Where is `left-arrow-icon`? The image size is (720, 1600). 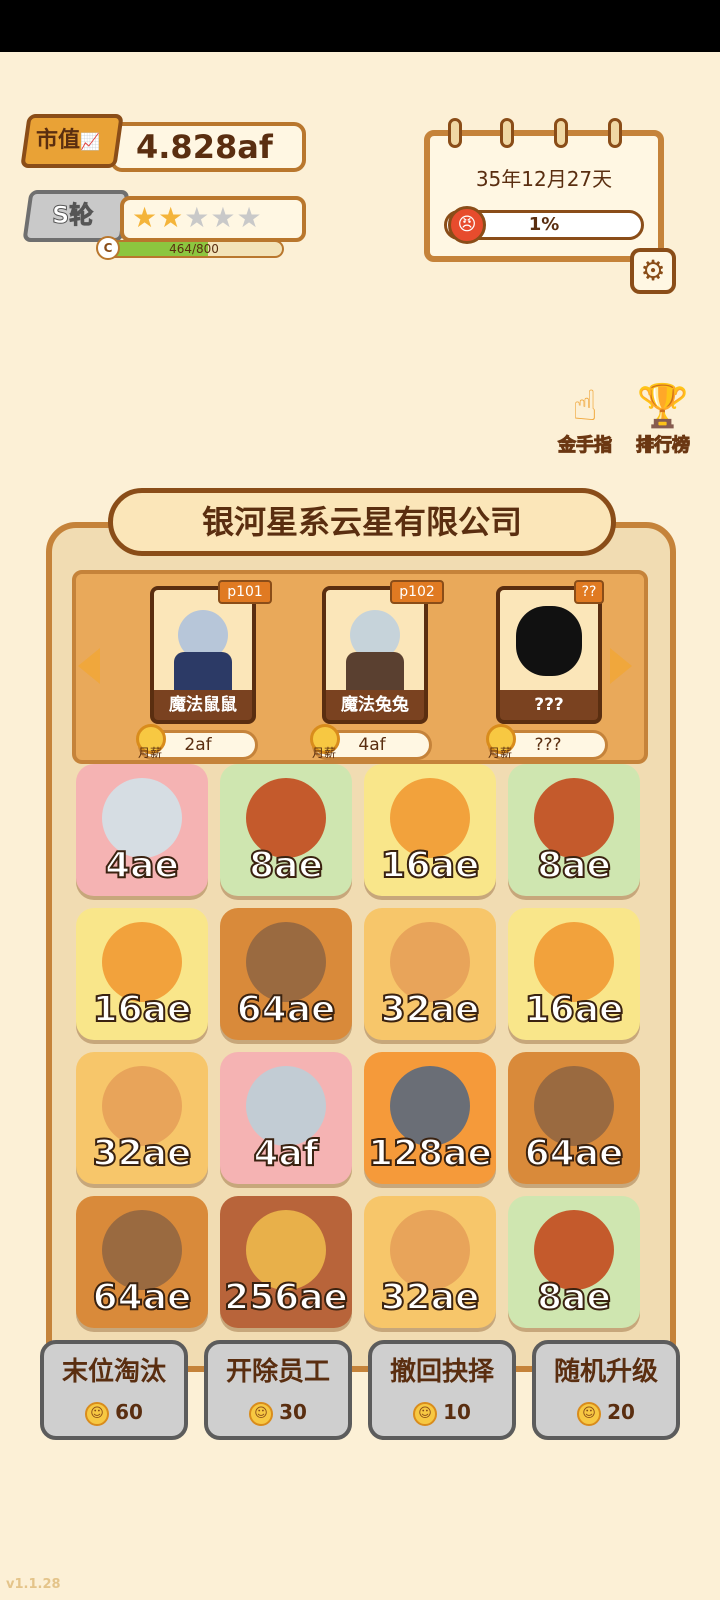 left-arrow-icon is located at coordinates (89, 666).